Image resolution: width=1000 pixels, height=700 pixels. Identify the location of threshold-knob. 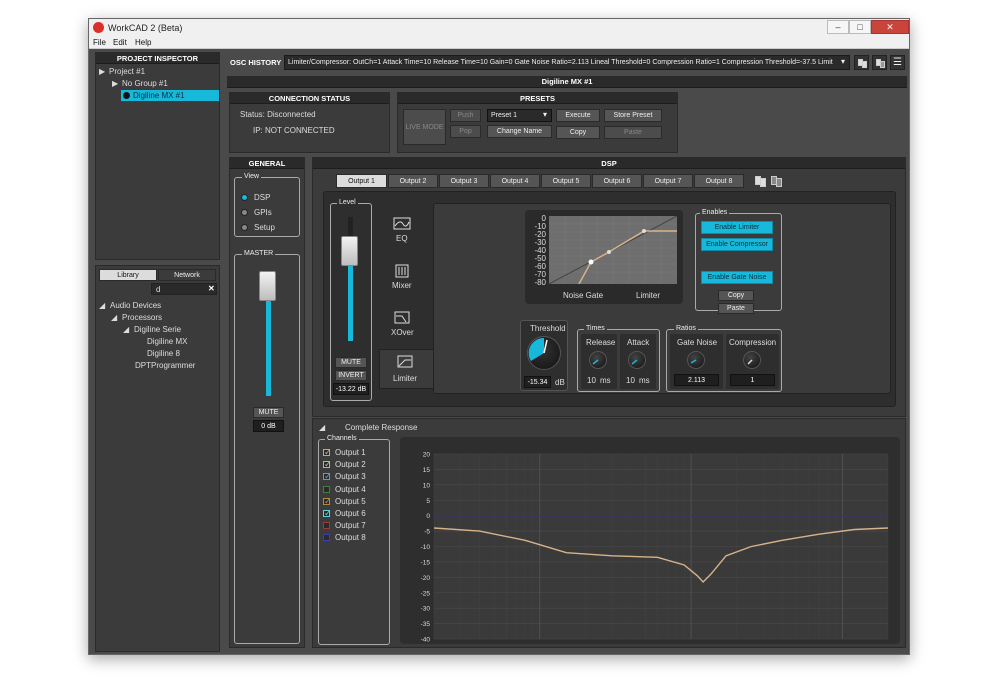
(544, 353).